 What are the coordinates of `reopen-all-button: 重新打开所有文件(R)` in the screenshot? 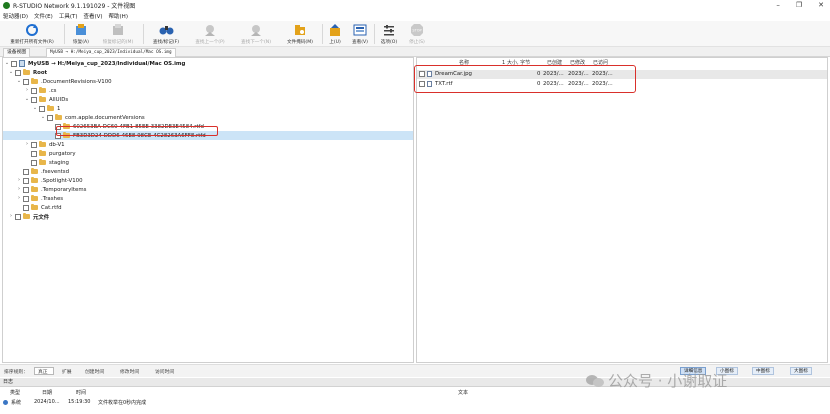 It's located at (32, 34).